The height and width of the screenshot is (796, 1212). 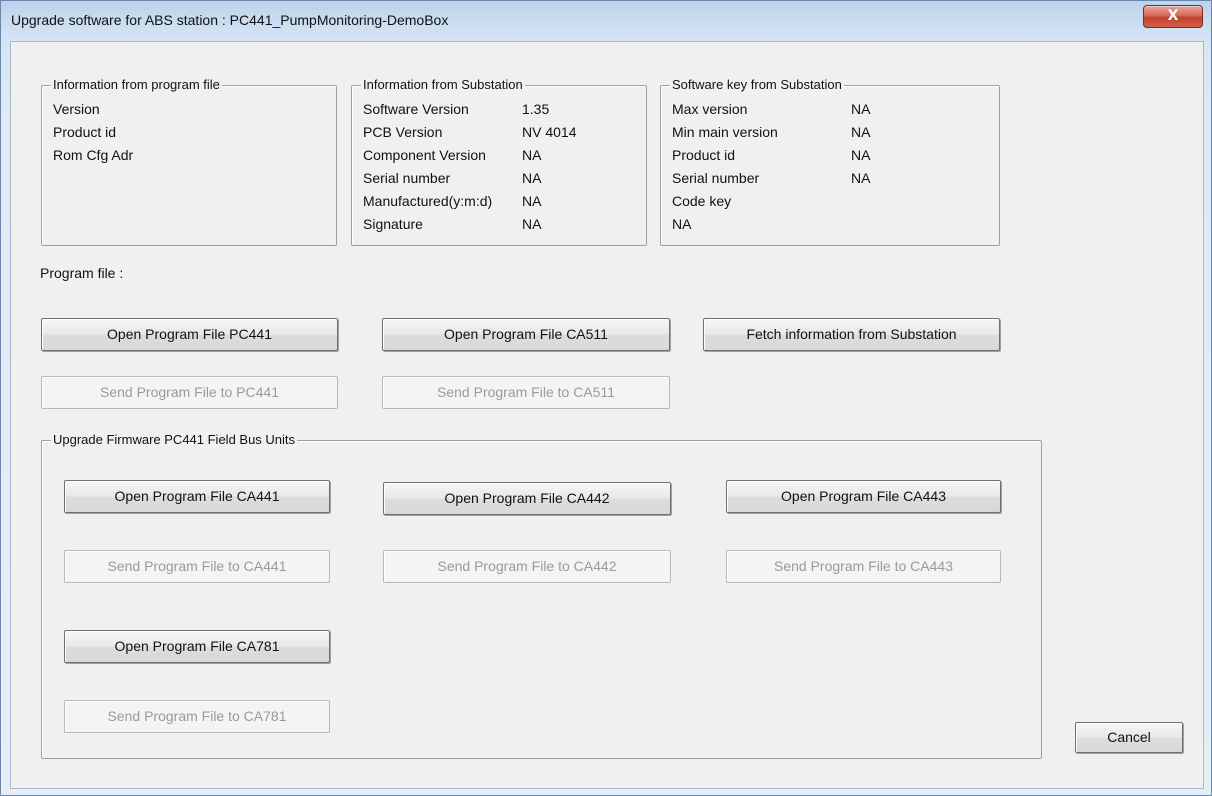 What do you see at coordinates (863, 566) in the screenshot?
I see `send-program-file-ca443-button: Send Program File to CA443` at bounding box center [863, 566].